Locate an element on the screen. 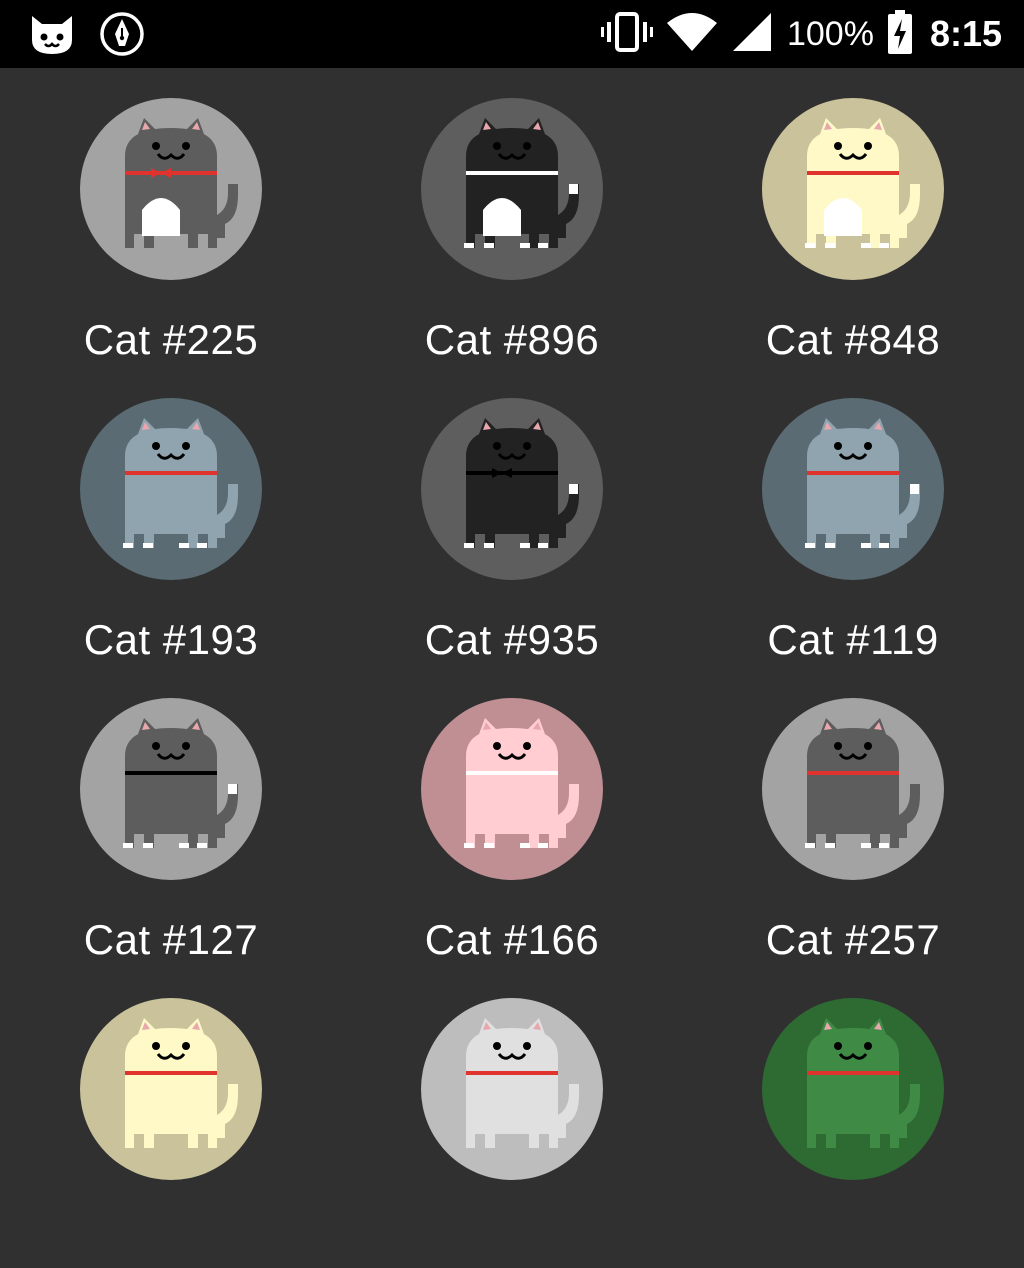  cat-grid-item: Cat #225 is located at coordinates (171, 218).